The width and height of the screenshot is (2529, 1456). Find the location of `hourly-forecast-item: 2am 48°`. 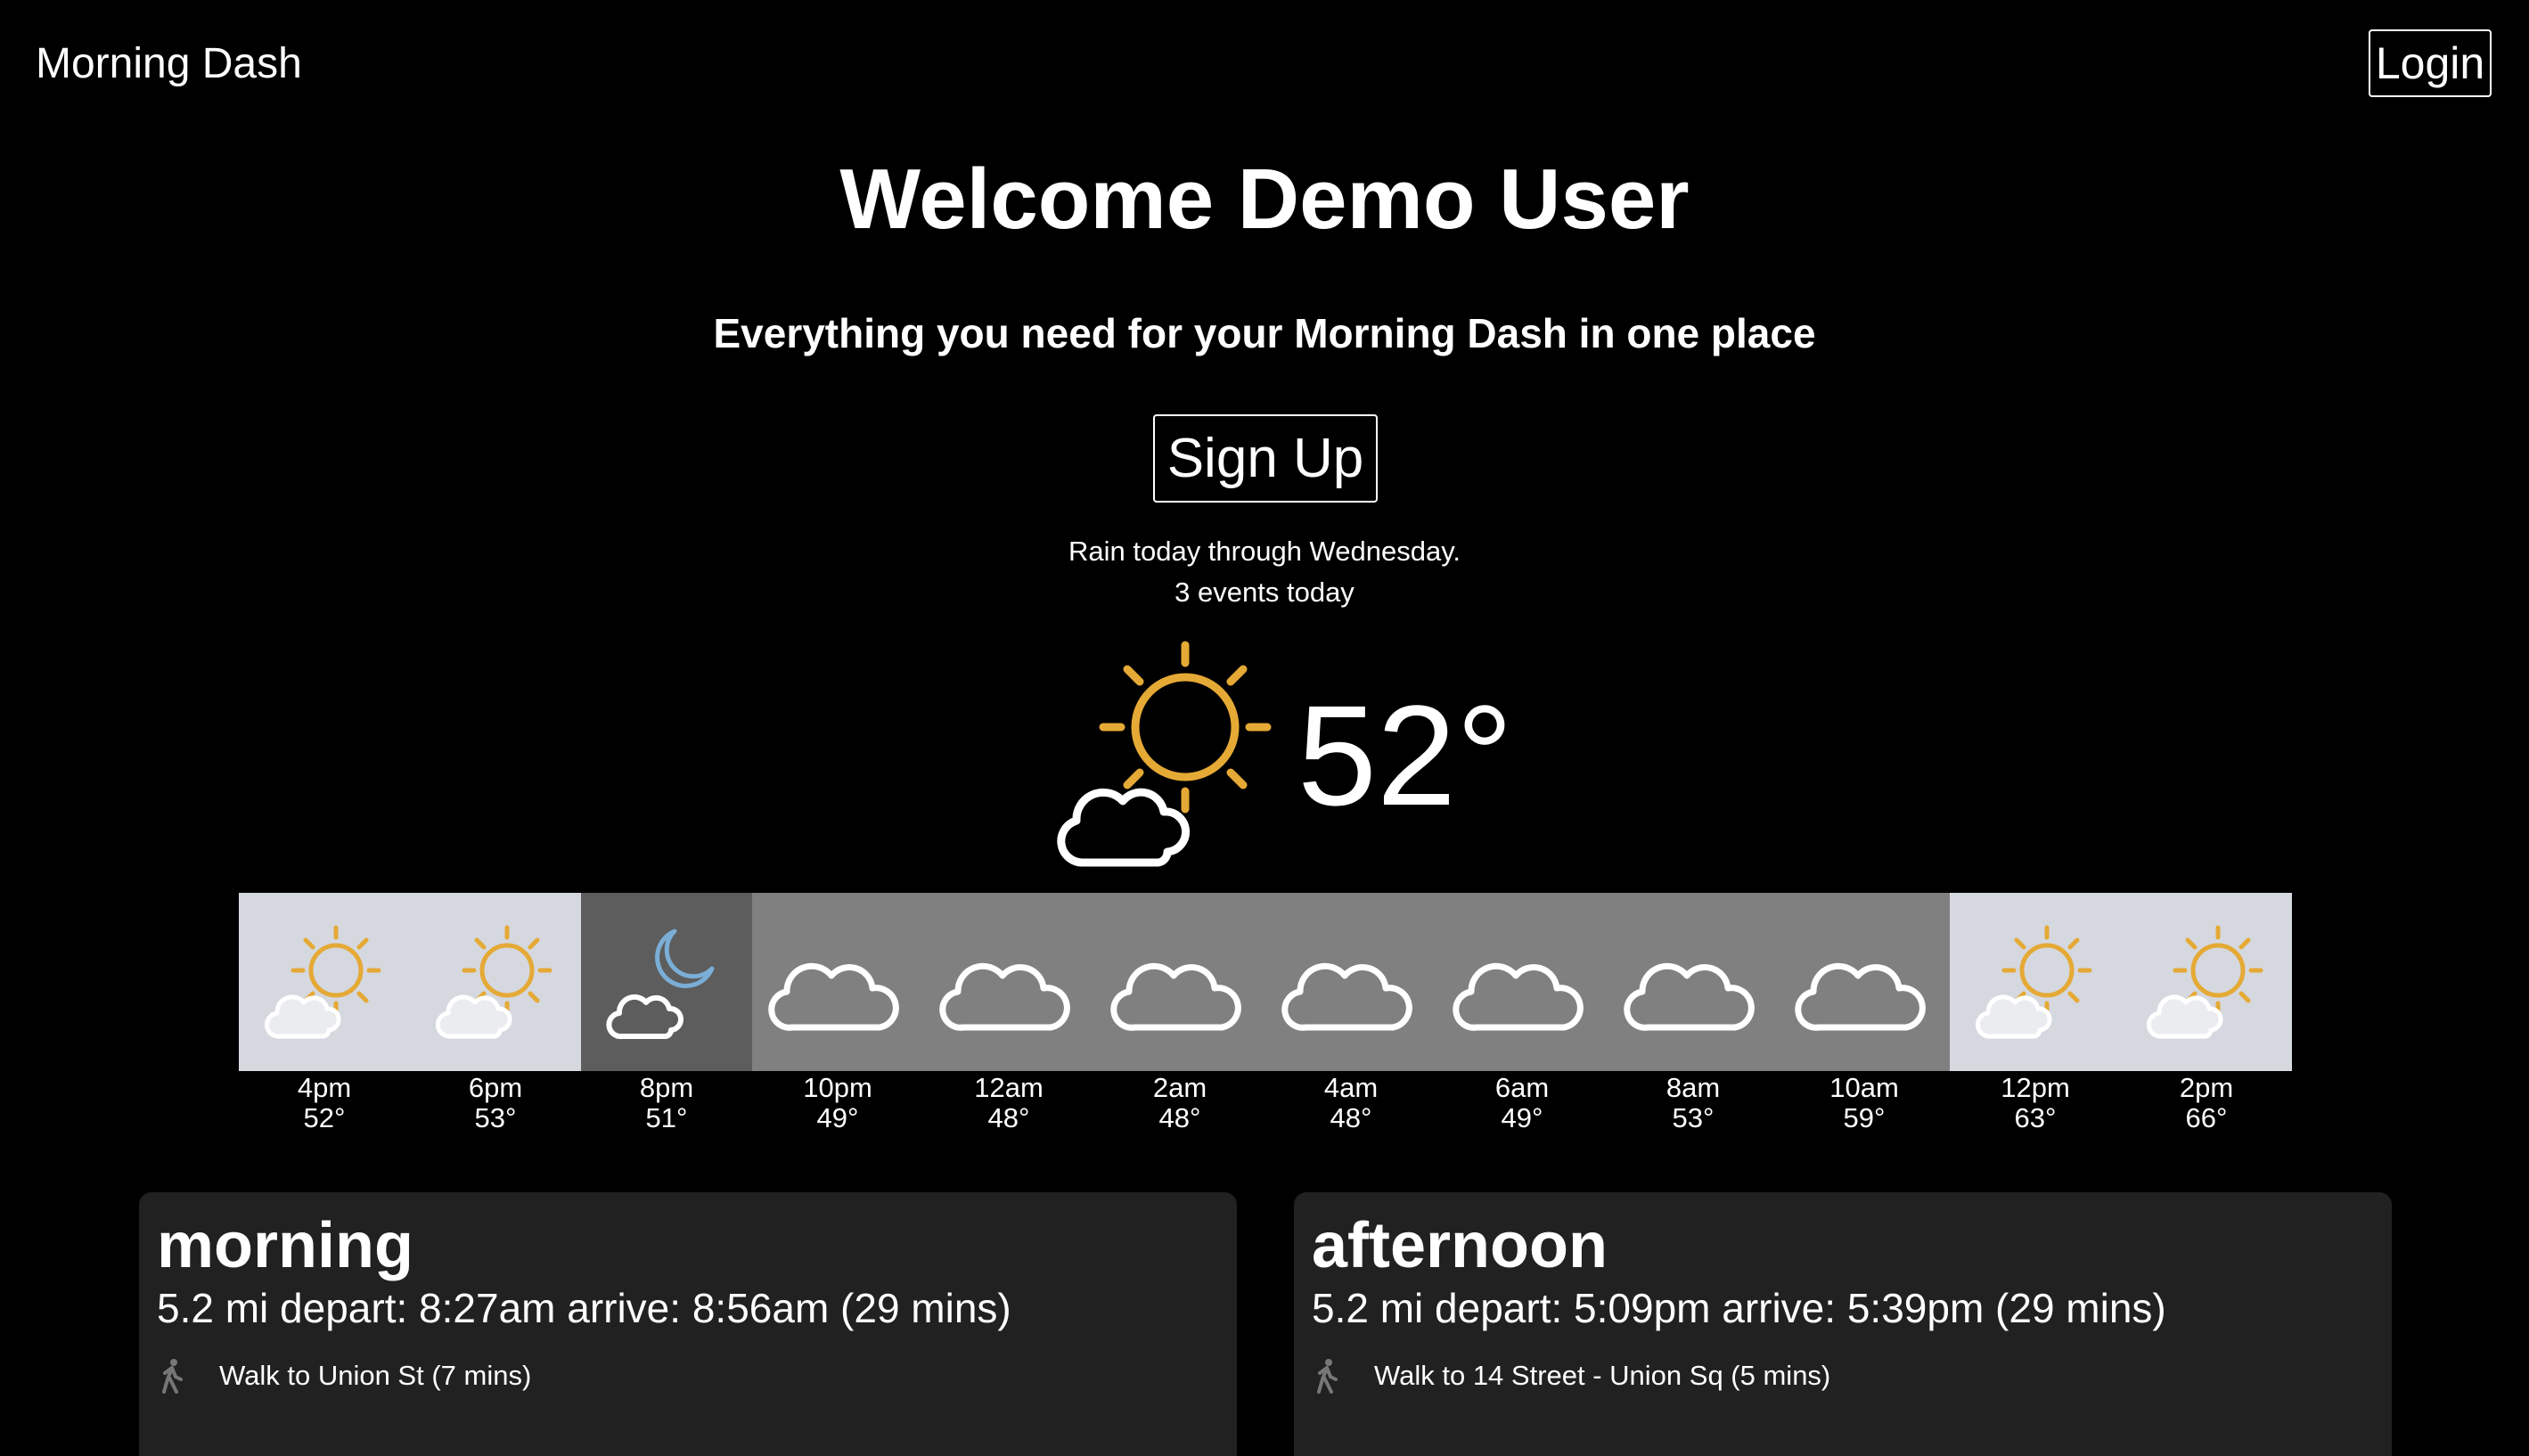

hourly-forecast-item: 2am 48° is located at coordinates (1179, 1013).